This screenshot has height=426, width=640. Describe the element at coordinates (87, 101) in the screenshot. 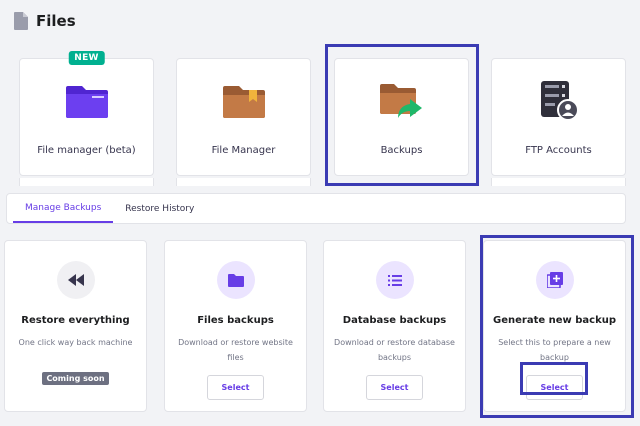

I see `purple-folder-icon` at that location.